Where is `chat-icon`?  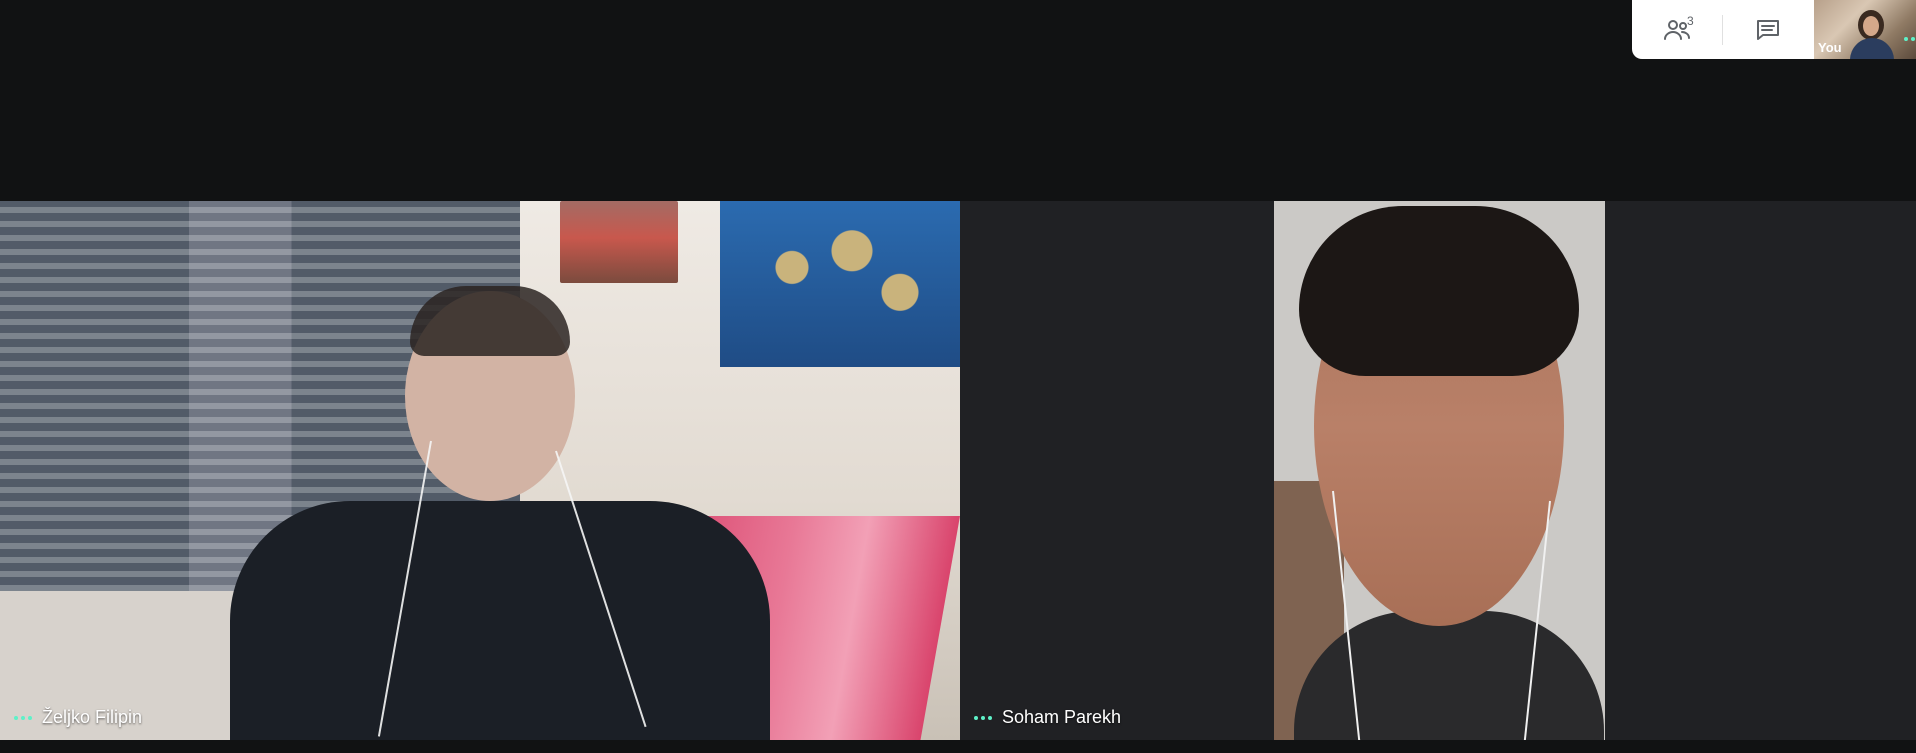
chat-icon is located at coordinates (1768, 29).